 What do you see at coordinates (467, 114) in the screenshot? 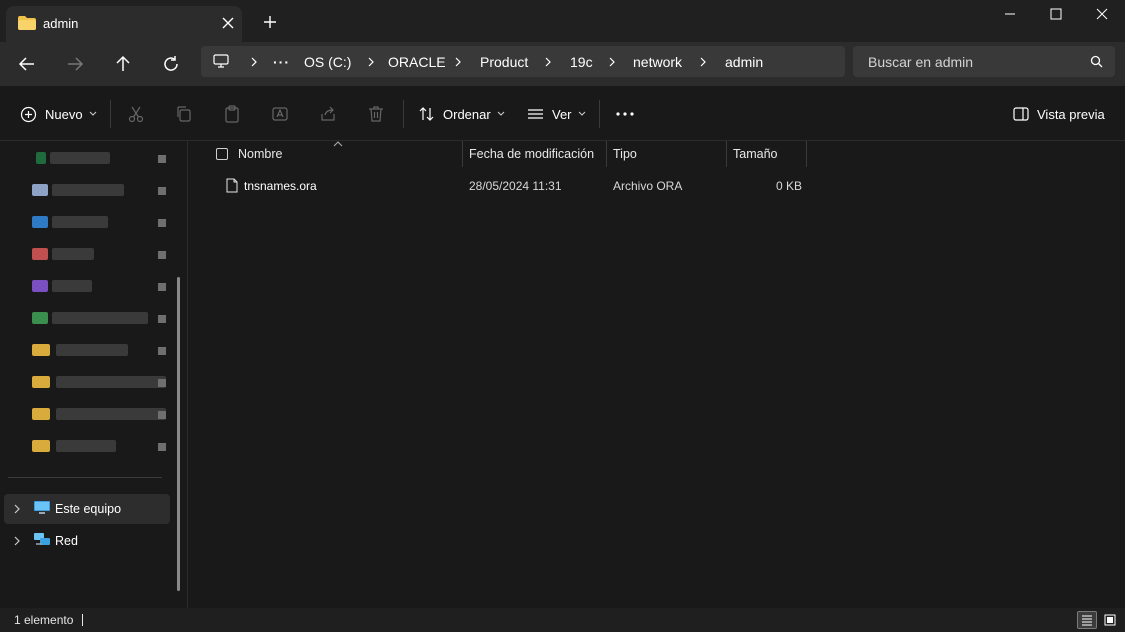
I see `sort-label: Ordenar` at bounding box center [467, 114].